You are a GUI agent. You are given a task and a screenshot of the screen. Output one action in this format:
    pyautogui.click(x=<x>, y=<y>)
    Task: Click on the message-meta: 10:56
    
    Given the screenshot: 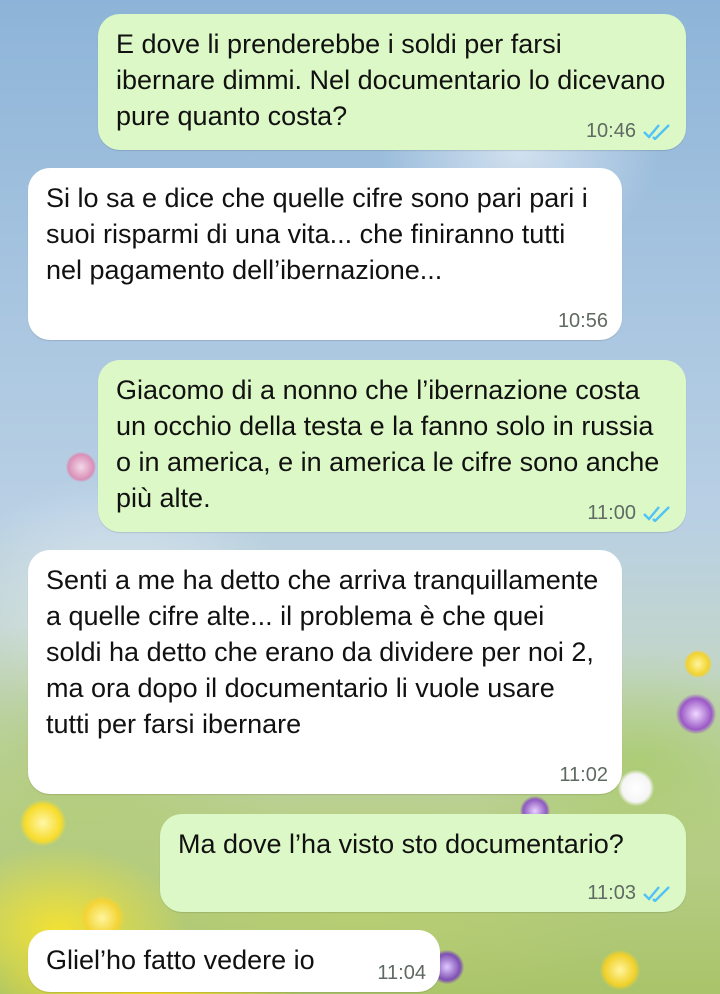 What is the action you would take?
    pyautogui.click(x=583, y=321)
    